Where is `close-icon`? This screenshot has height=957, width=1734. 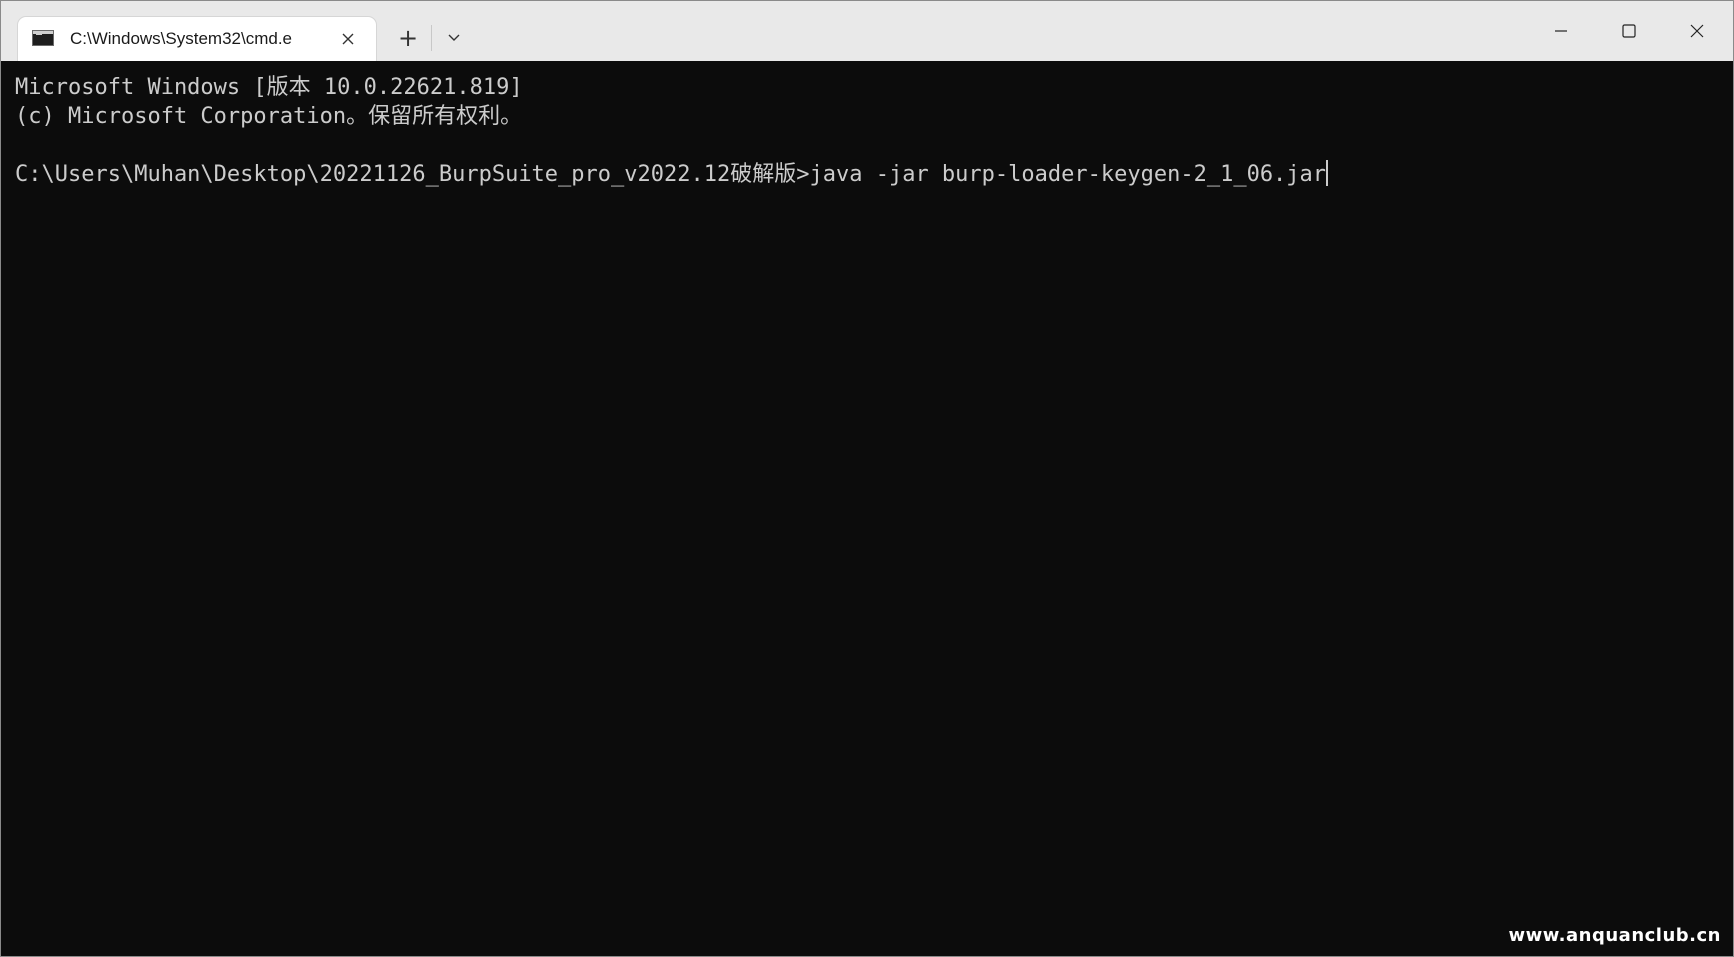
close-icon is located at coordinates (1697, 31).